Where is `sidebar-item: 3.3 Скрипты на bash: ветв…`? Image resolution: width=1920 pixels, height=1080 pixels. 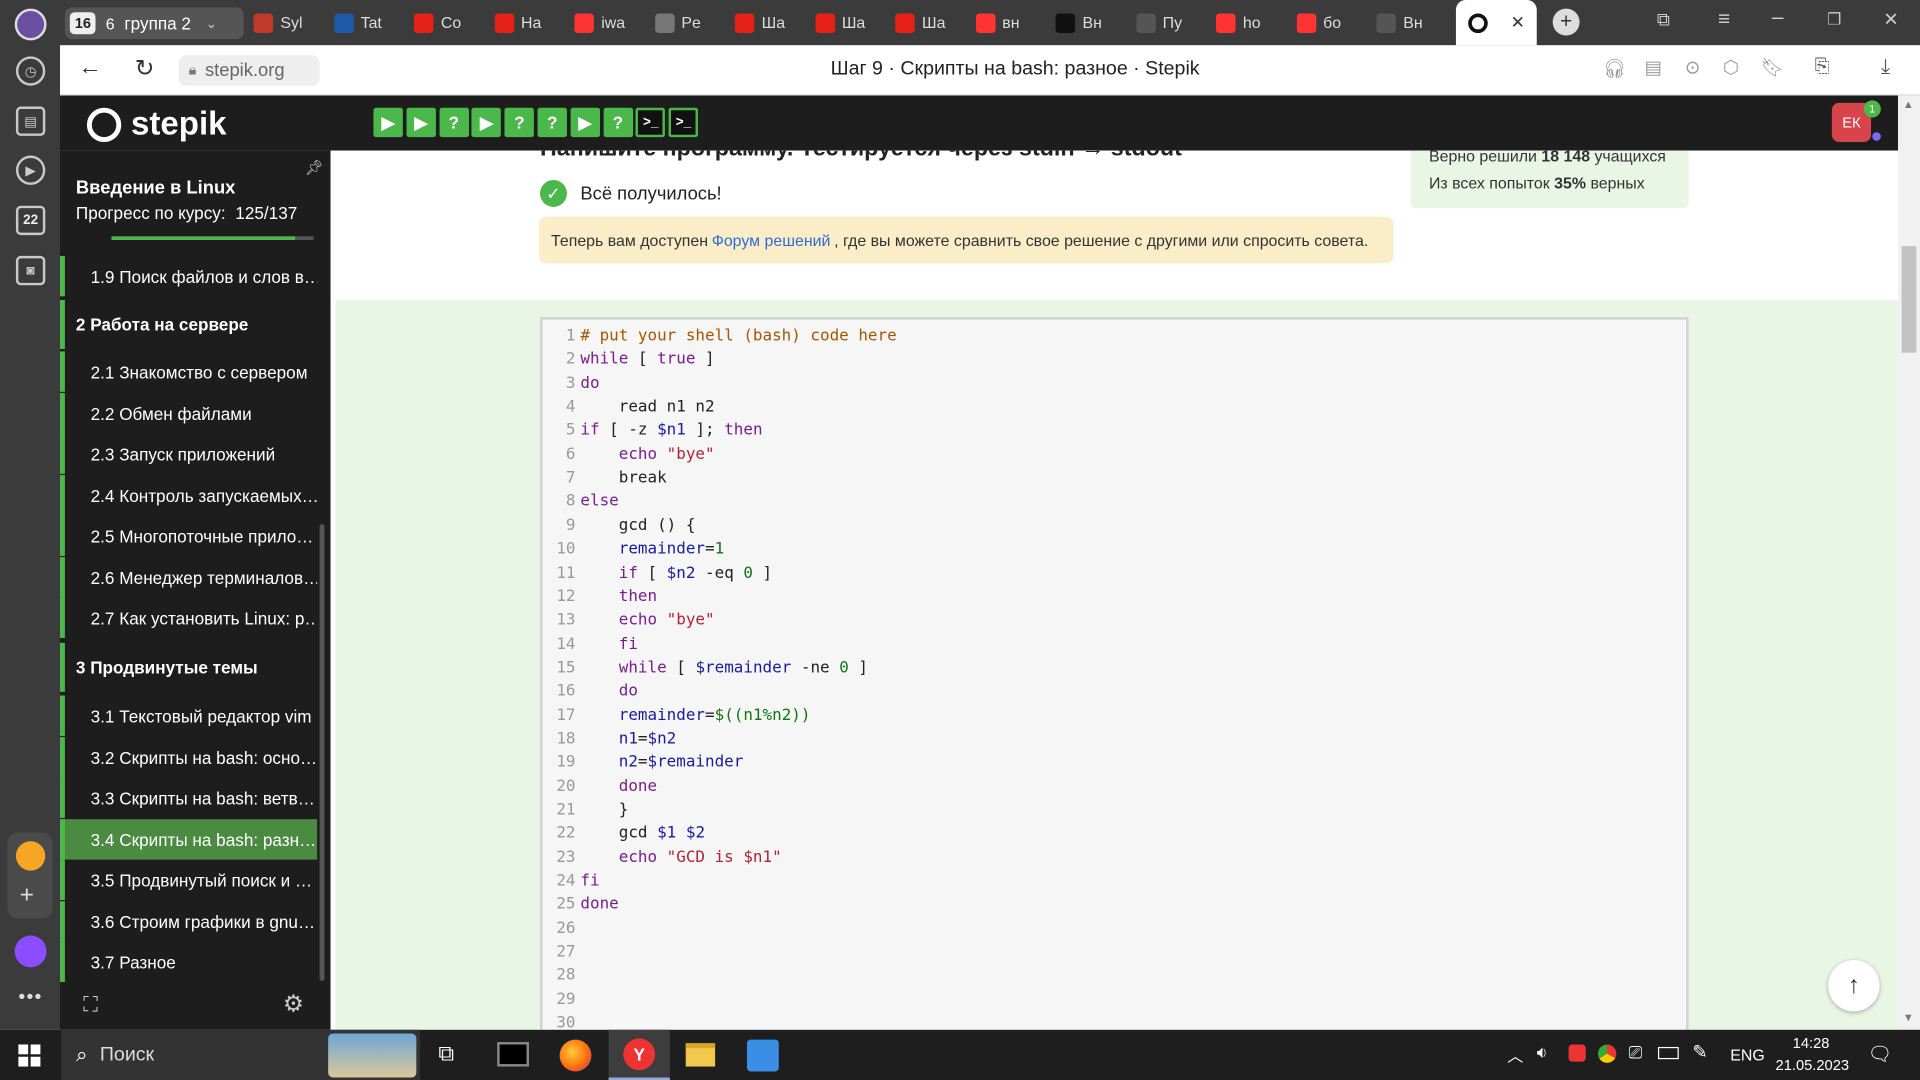
sidebar-item: 3.3 Скрипты на bash: ветв… is located at coordinates (188, 797).